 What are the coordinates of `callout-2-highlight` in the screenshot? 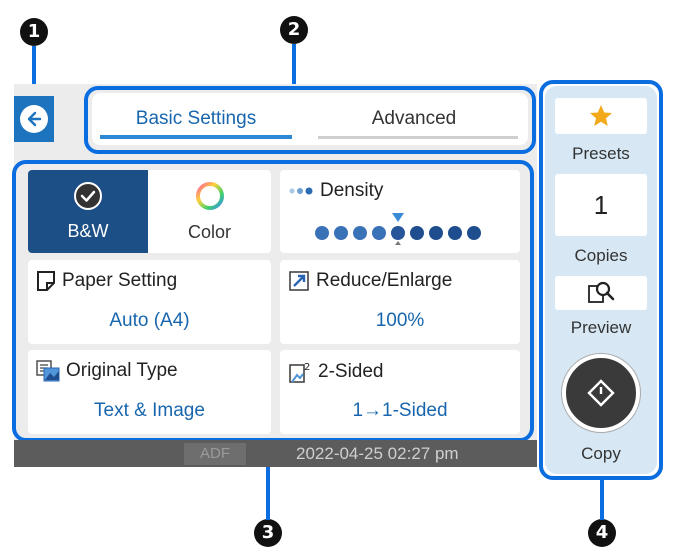 It's located at (310, 120).